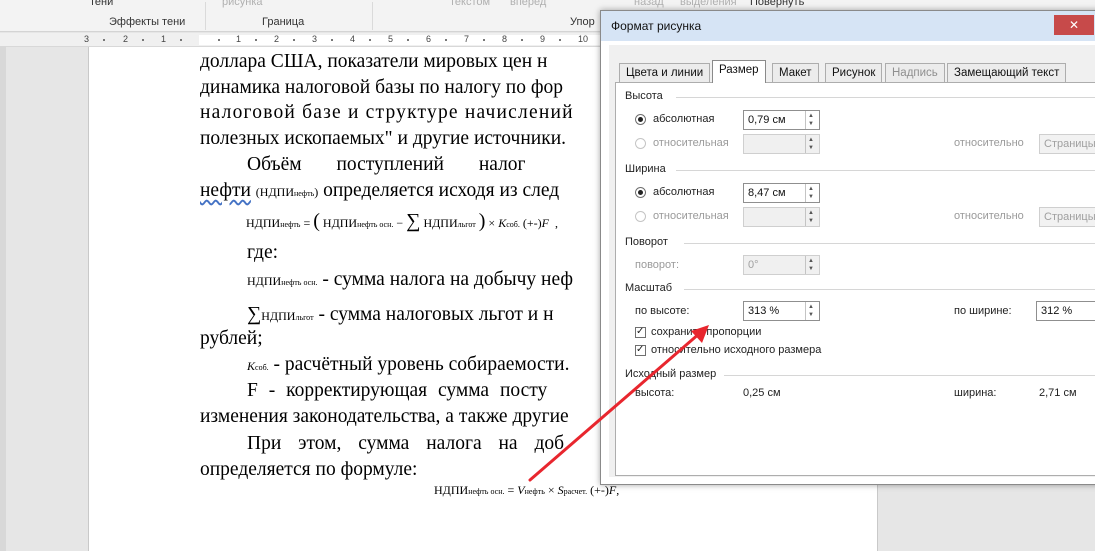 The image size is (1095, 551). Describe the element at coordinates (649, 288) in the screenshot. I see `section-scale: Масштаб` at that location.